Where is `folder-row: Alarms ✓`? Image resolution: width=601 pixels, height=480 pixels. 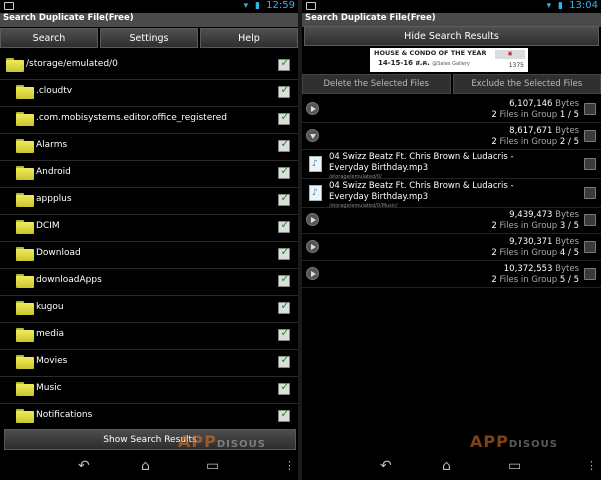
folder-row: Alarms ✓ is located at coordinates (149, 147).